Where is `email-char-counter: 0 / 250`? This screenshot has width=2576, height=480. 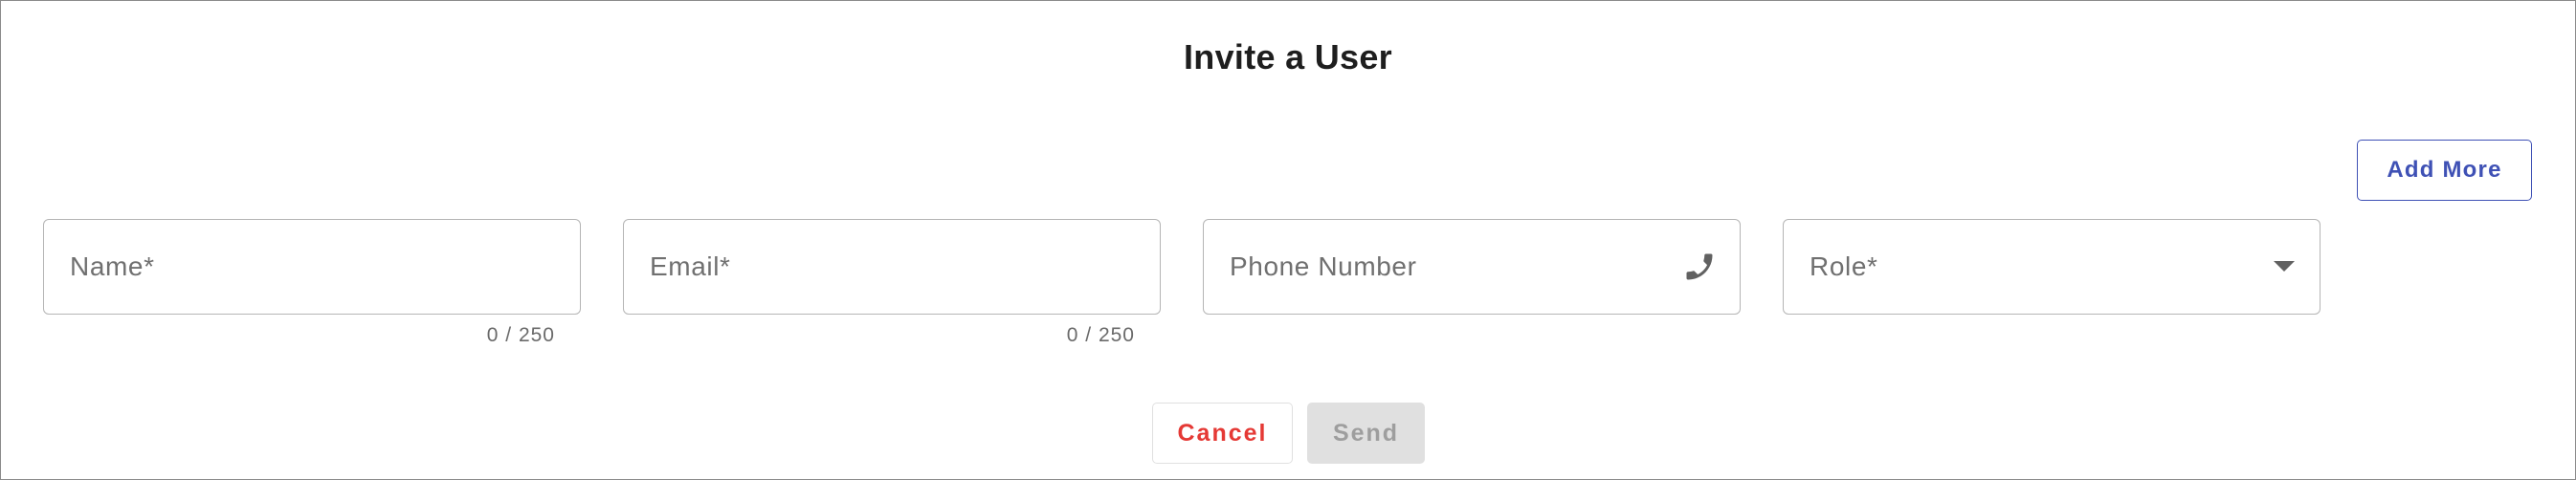 email-char-counter: 0 / 250 is located at coordinates (1100, 335).